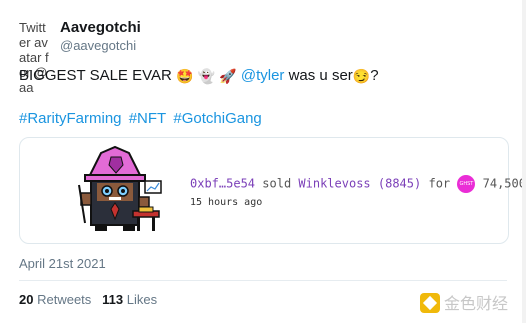 This screenshot has height=323, width=526. Describe the element at coordinates (226, 202) in the screenshot. I see `sale-time-ago: 15 hours ago` at that location.